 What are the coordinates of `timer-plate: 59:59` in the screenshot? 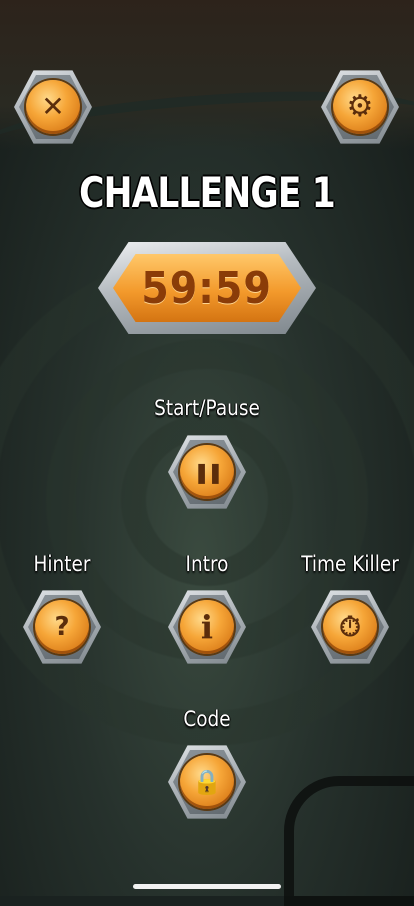 It's located at (207, 288).